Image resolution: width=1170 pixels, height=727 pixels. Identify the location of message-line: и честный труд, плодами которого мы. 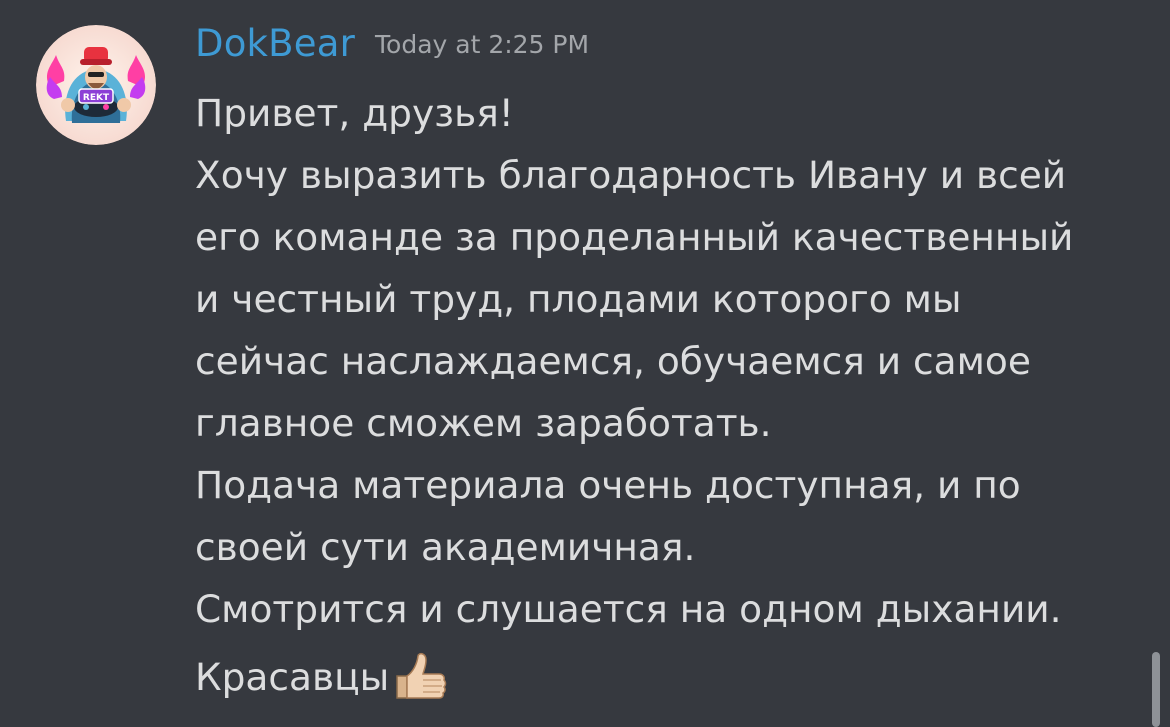
(578, 299).